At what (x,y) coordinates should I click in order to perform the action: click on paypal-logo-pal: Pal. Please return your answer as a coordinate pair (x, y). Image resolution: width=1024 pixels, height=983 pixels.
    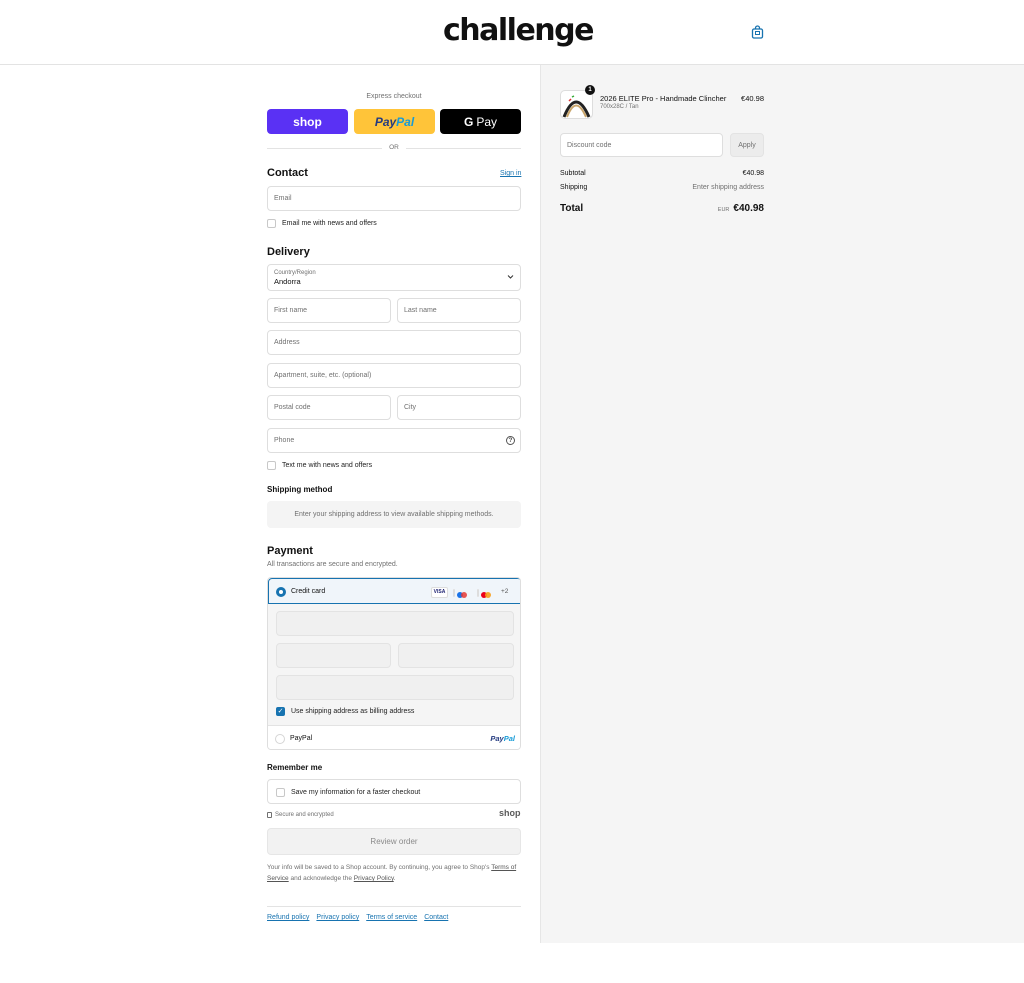
    Looking at the image, I should click on (509, 738).